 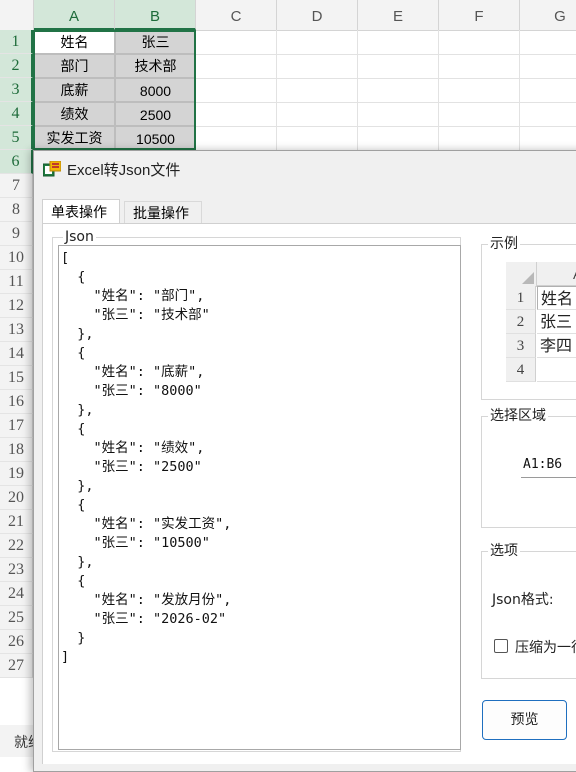 What do you see at coordinates (521, 274) in the screenshot?
I see `example-corner` at bounding box center [521, 274].